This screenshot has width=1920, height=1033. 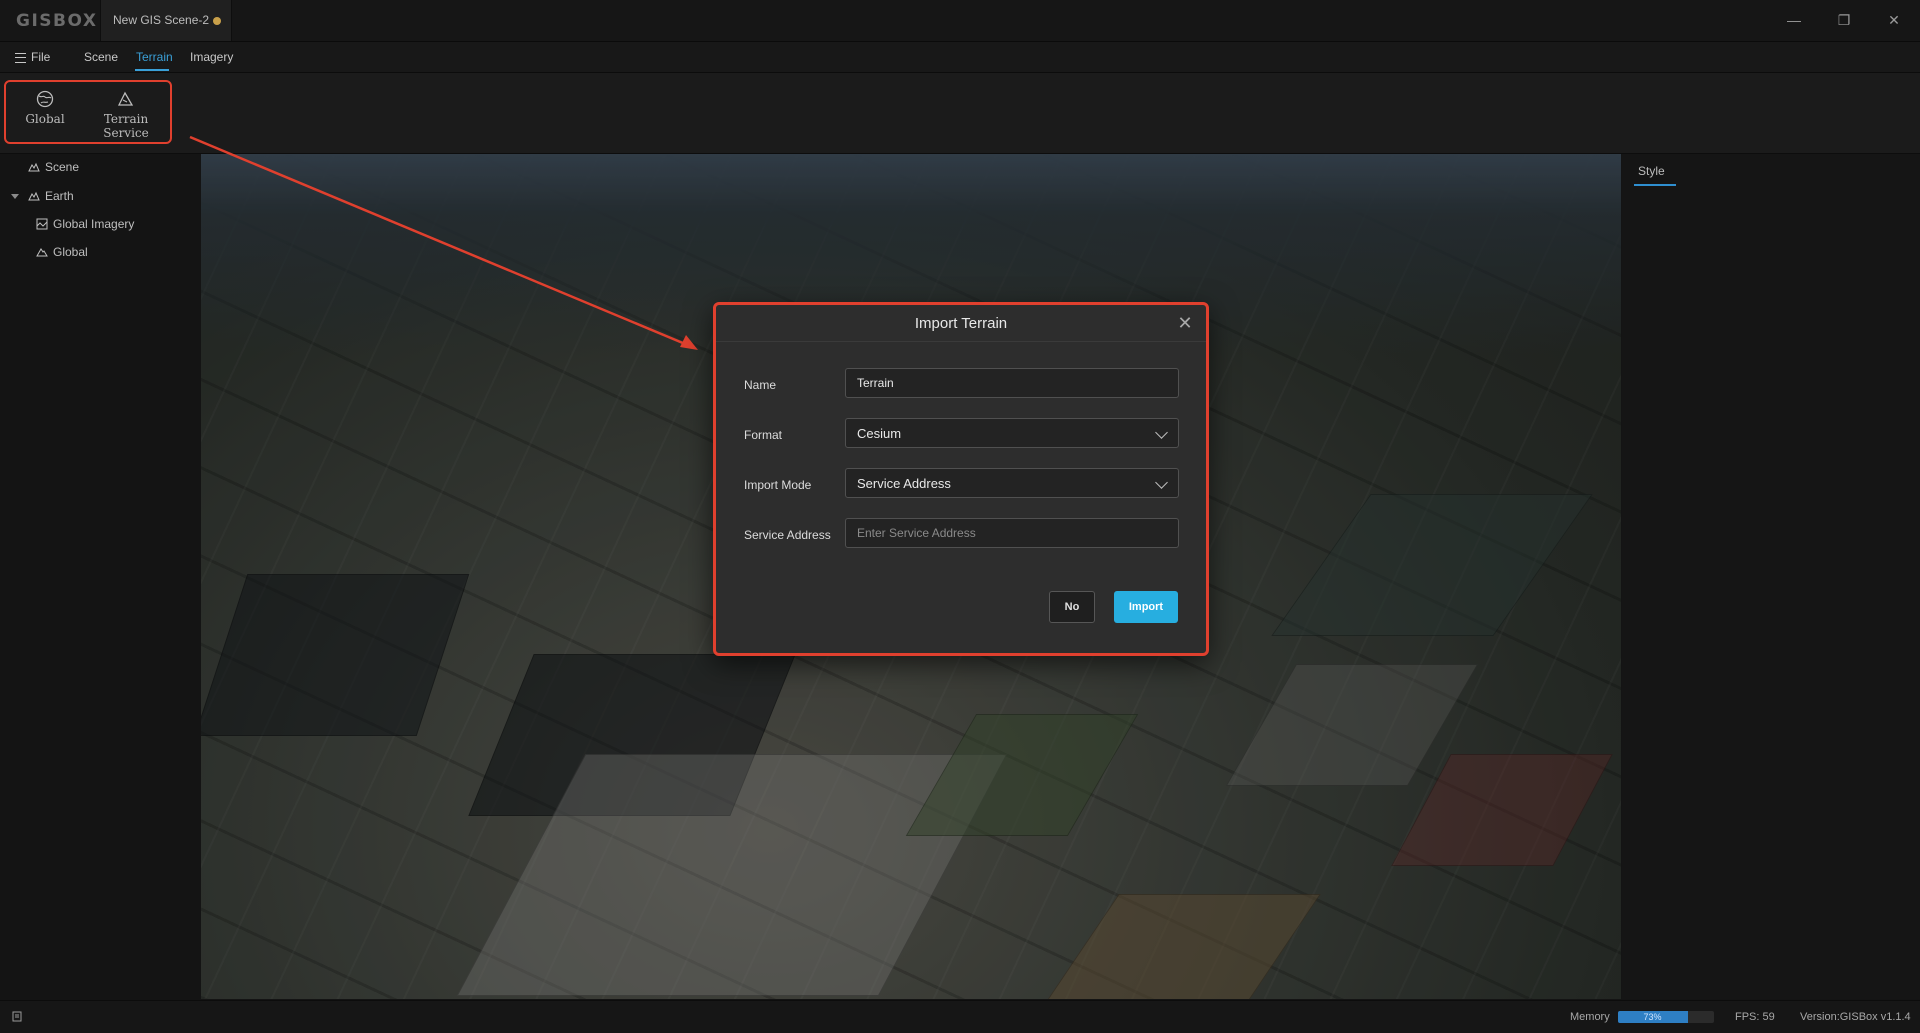 I want to click on menu-scene: Scene, so click(x=101, y=57).